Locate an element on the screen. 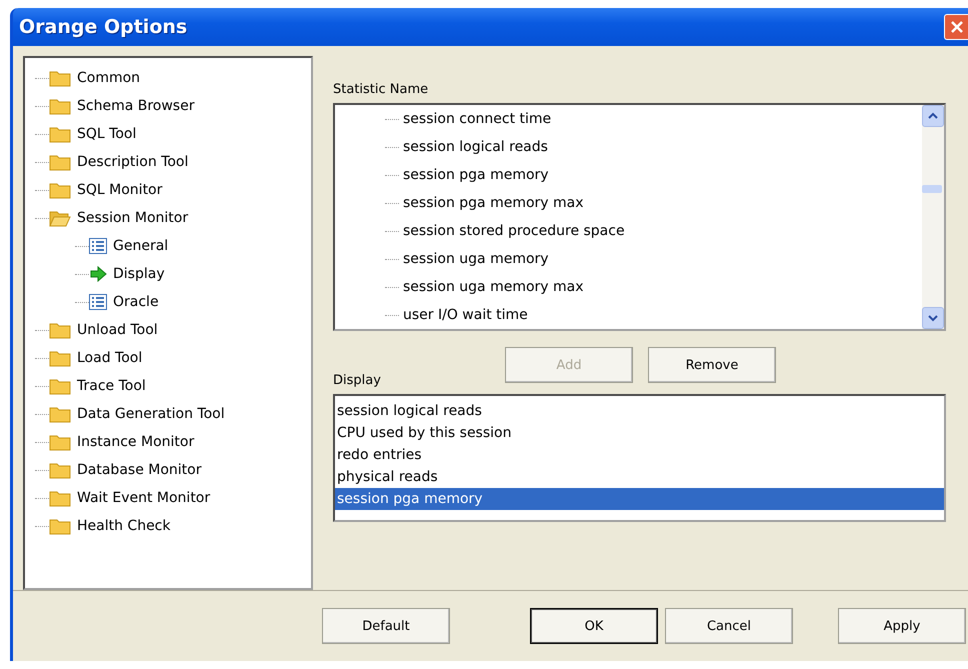  scrollbar is located at coordinates (933, 217).